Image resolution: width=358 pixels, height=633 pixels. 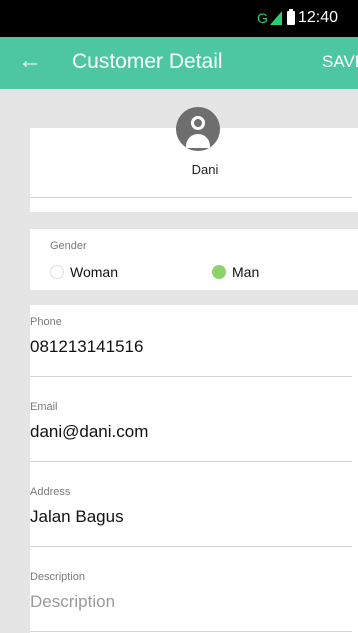 I want to click on save-button: SAVE, so click(x=340, y=62).